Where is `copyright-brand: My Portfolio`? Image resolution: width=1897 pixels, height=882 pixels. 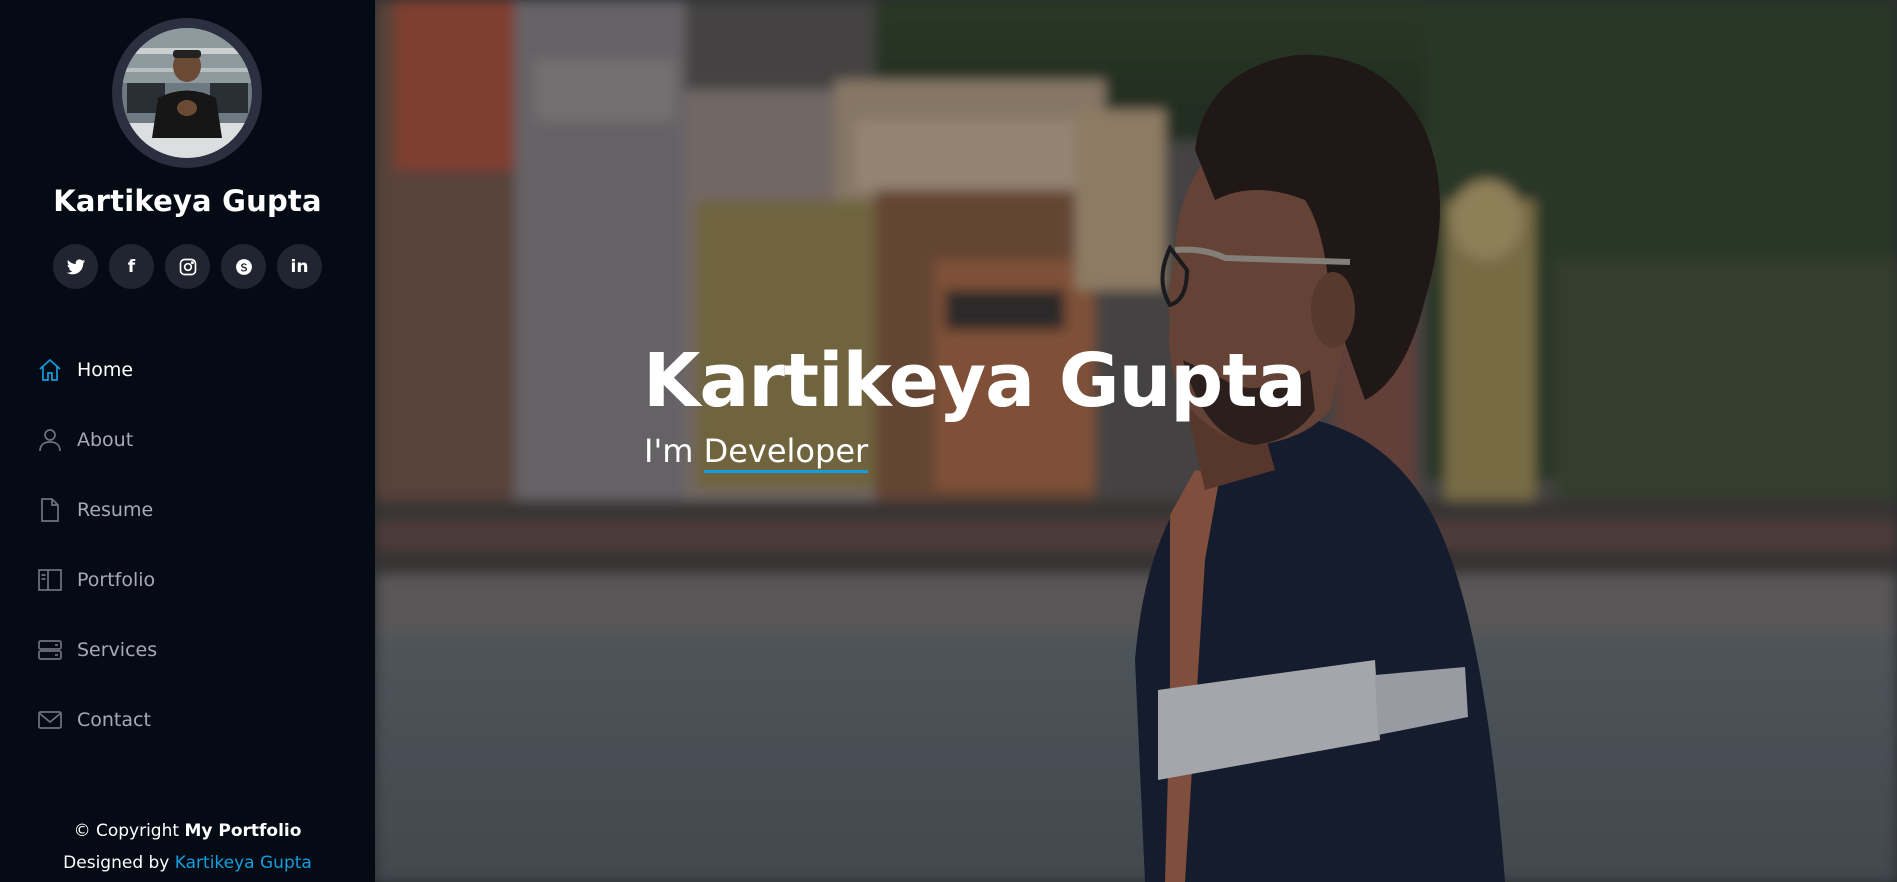
copyright-brand: My Portfolio is located at coordinates (243, 831).